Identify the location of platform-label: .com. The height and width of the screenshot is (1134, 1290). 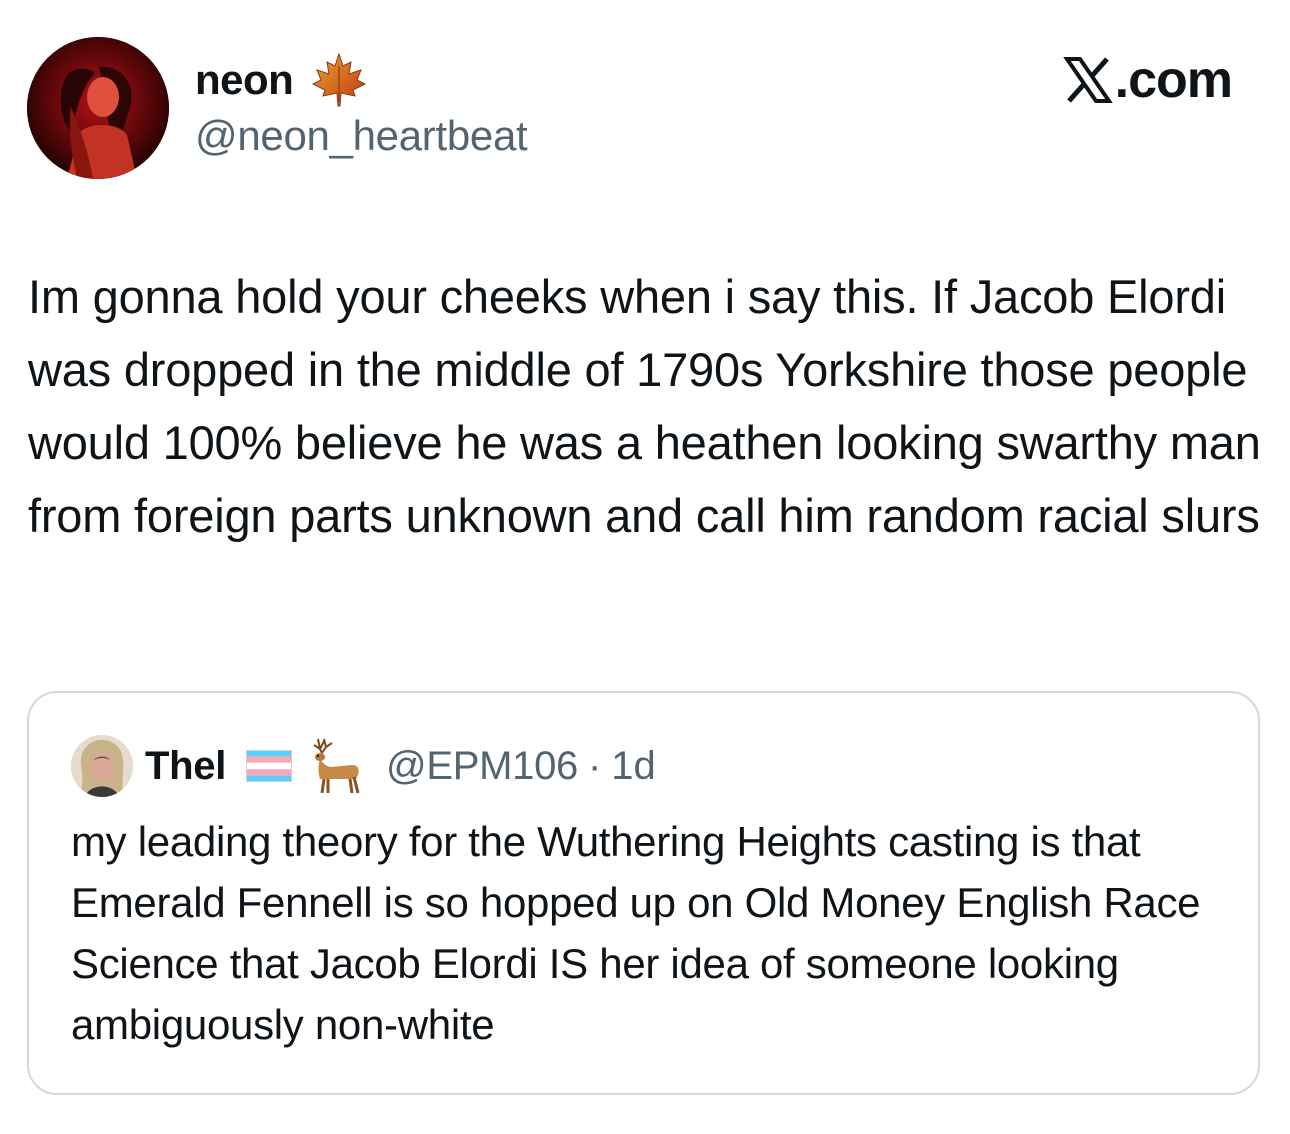
(1173, 80).